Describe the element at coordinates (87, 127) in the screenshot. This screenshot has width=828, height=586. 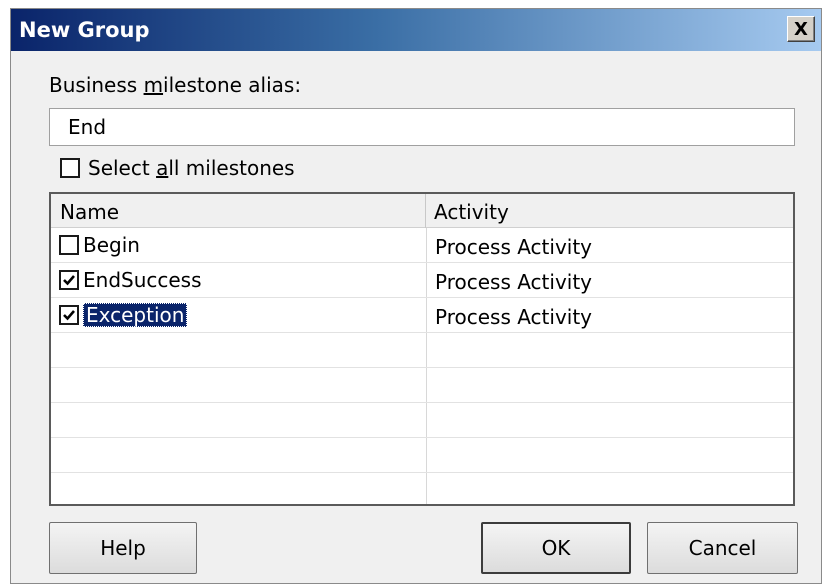
I see `alias-value: End` at that location.